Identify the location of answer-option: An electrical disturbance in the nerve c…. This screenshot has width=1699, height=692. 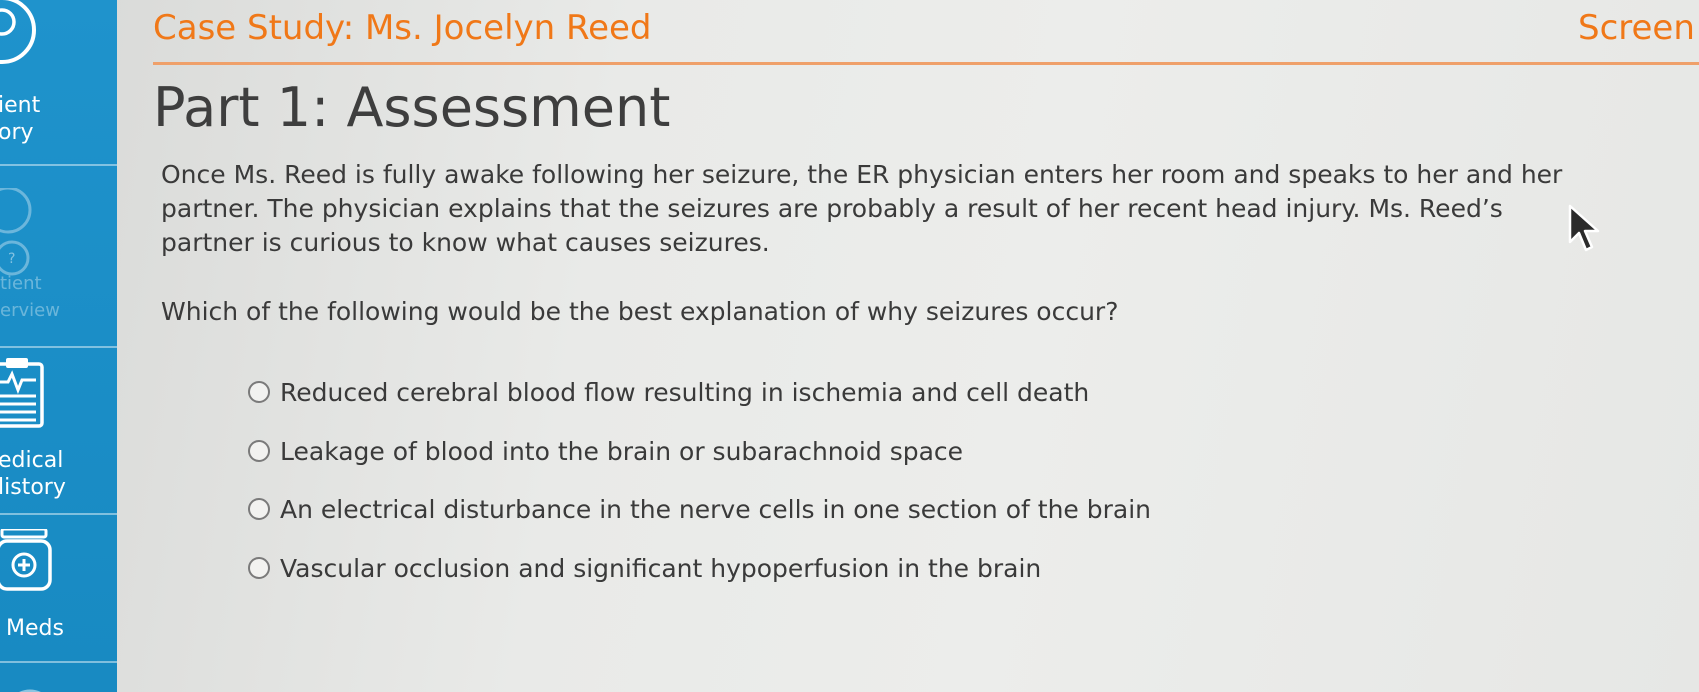
(699, 509).